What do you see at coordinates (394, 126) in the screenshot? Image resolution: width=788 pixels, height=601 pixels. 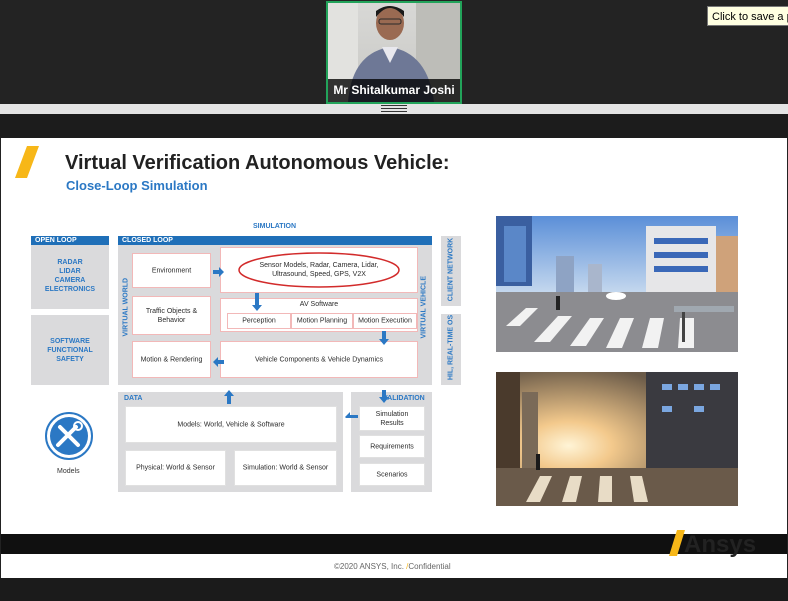 I see `share-top-band` at bounding box center [394, 126].